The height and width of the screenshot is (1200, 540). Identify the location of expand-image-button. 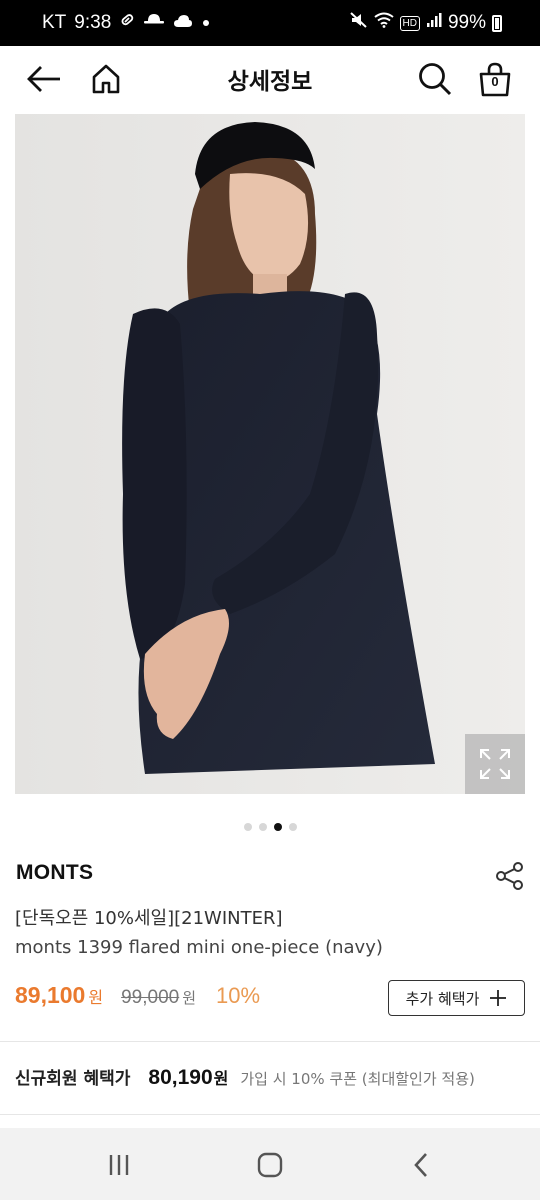
(495, 764).